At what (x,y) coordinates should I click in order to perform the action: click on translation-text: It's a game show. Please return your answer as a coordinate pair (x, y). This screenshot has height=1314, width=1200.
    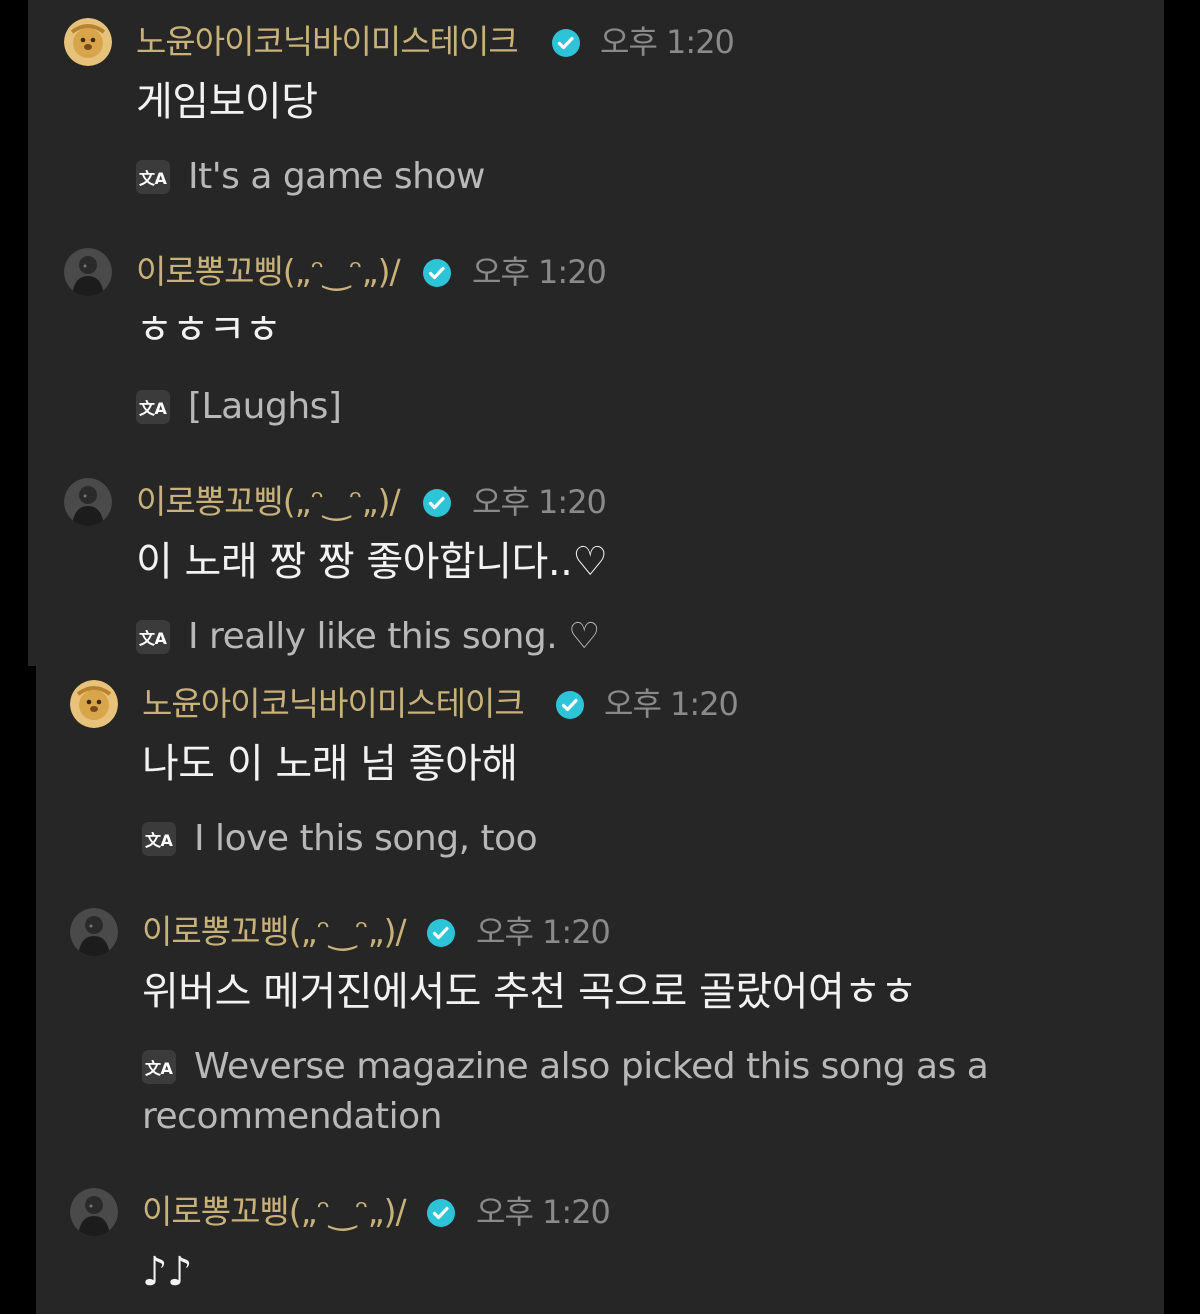
    Looking at the image, I should click on (336, 176).